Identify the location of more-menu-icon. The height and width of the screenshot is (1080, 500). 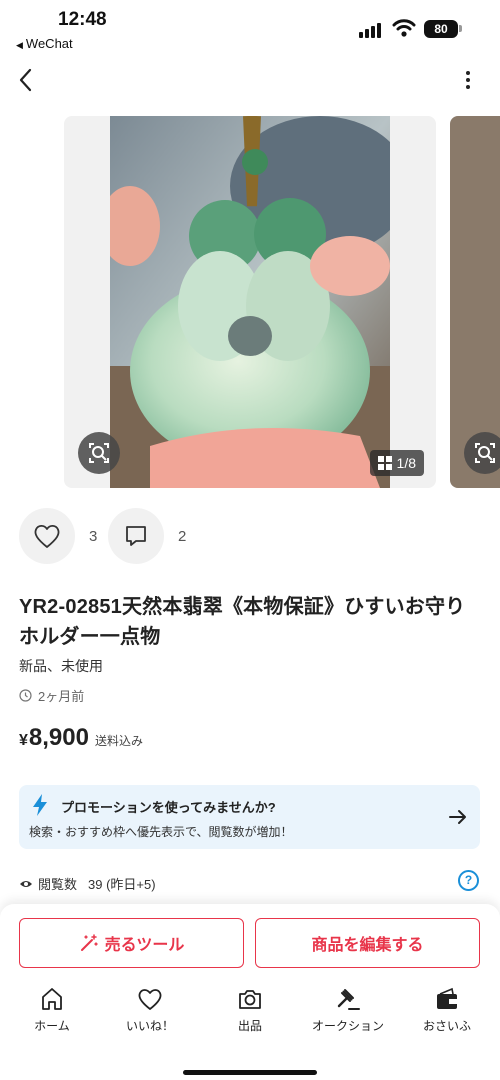
(468, 80).